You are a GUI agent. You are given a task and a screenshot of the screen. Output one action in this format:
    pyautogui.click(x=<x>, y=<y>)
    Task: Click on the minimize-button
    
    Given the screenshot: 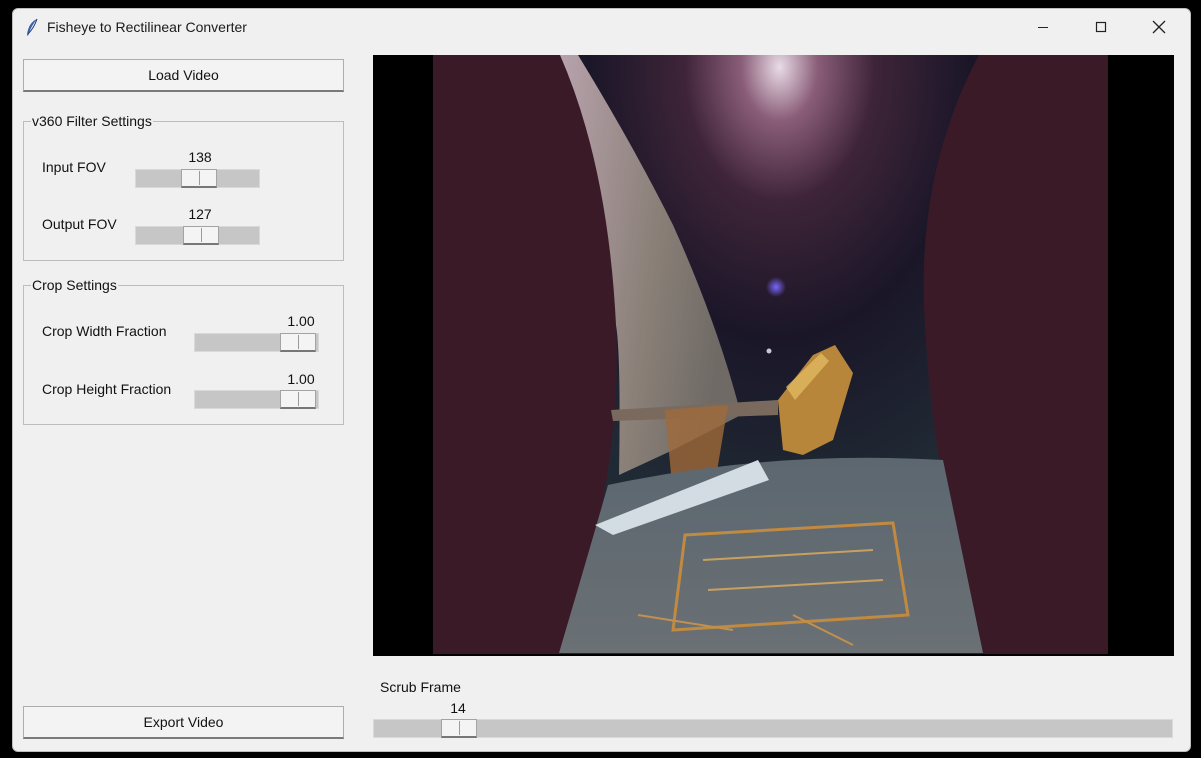 What is the action you would take?
    pyautogui.click(x=1043, y=28)
    